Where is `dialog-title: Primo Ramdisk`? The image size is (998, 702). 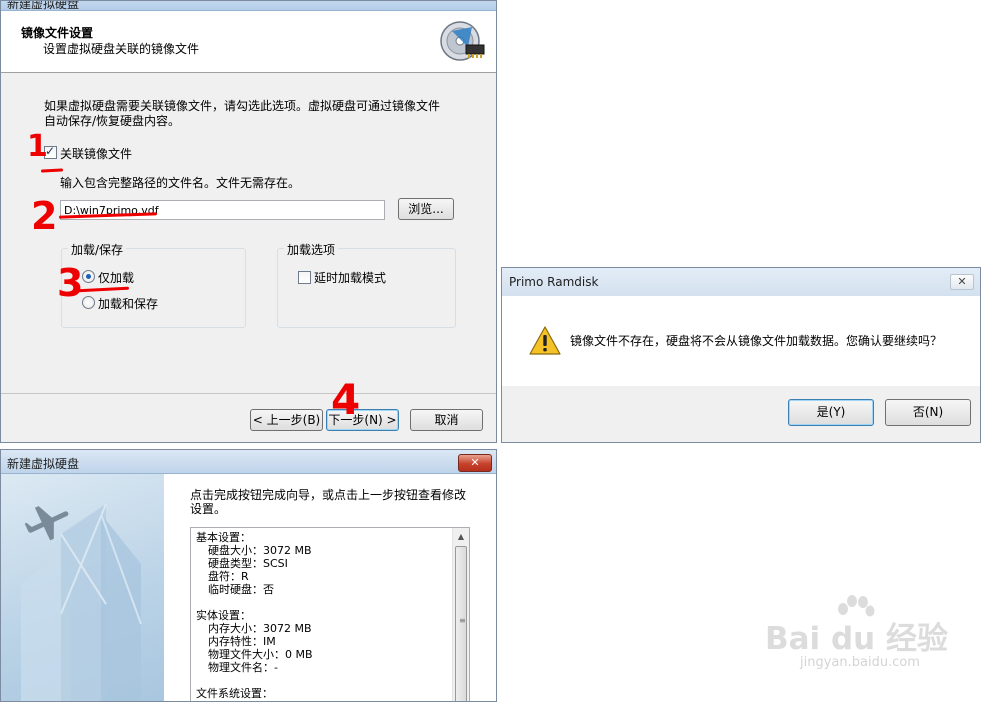 dialog-title: Primo Ramdisk is located at coordinates (554, 282).